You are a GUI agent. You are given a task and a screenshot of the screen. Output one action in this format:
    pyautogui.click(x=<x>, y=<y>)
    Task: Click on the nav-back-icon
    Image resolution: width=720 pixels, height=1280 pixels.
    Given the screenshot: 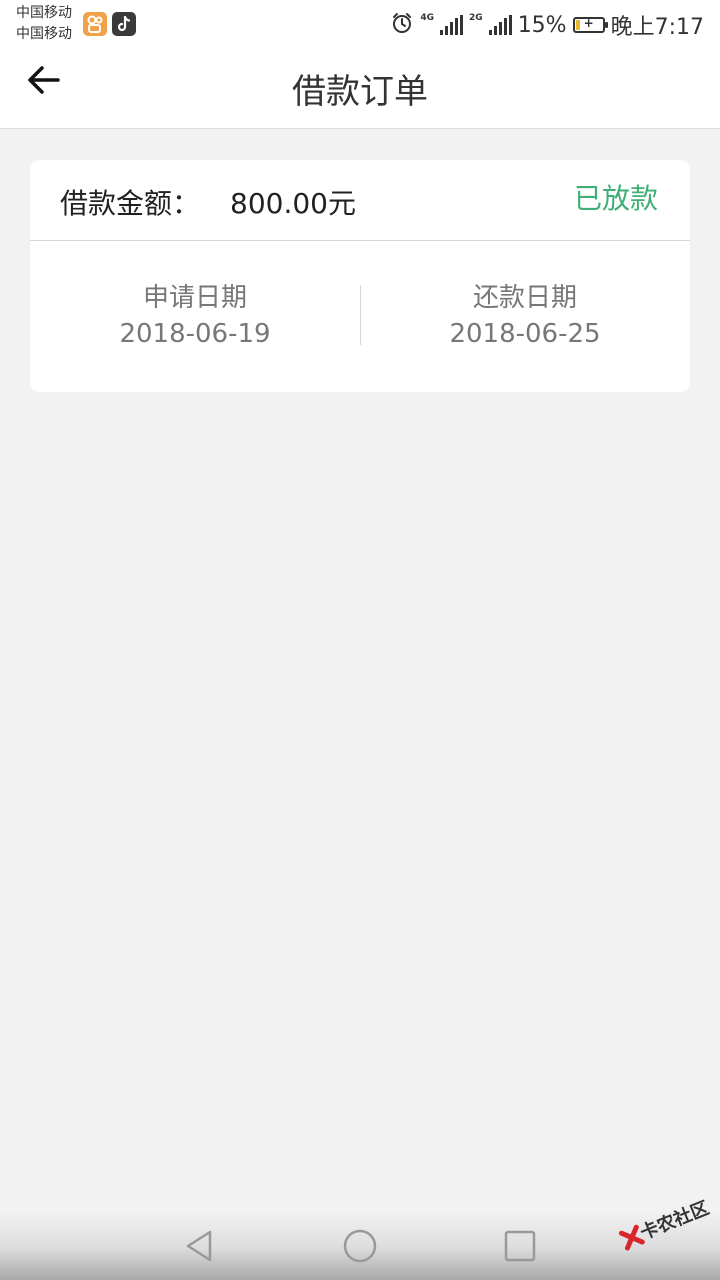 What is the action you would take?
    pyautogui.click(x=199, y=1246)
    